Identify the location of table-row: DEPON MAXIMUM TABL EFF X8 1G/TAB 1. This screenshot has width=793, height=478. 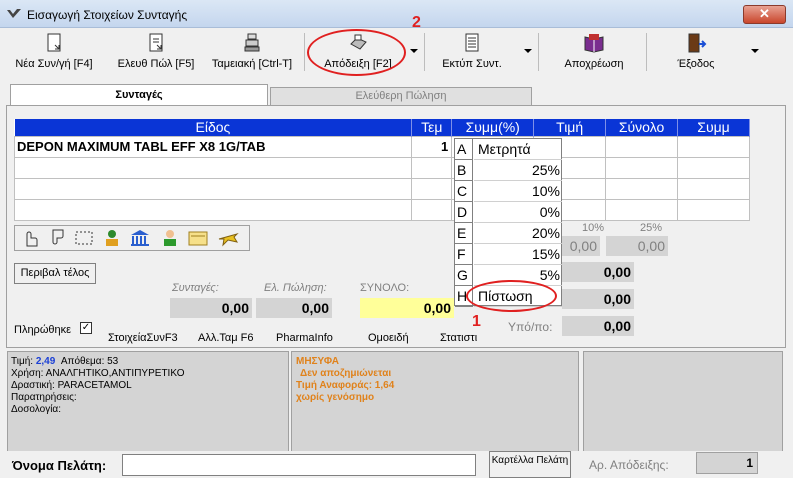
(381, 146).